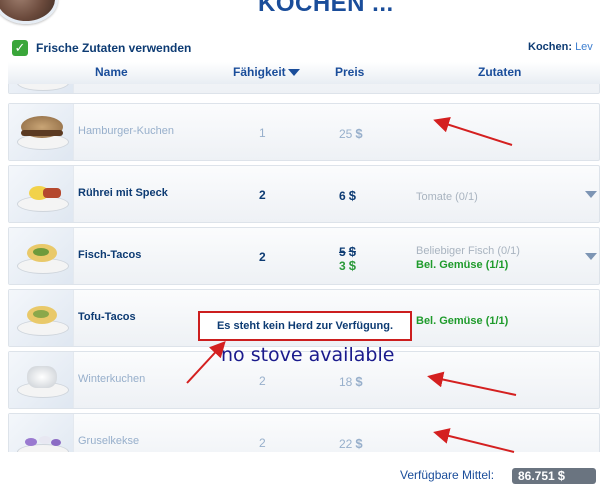 This screenshot has height=484, width=600. I want to click on funds-value: 86.751 $, so click(554, 476).